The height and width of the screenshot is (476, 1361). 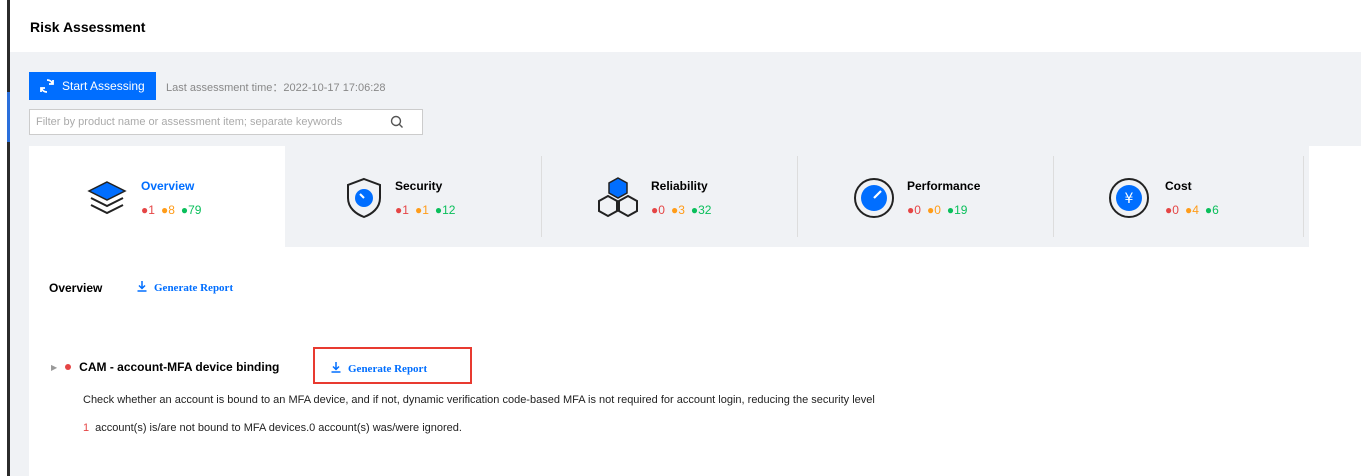 I want to click on generate-report-link: Generate Report, so click(x=184, y=287).